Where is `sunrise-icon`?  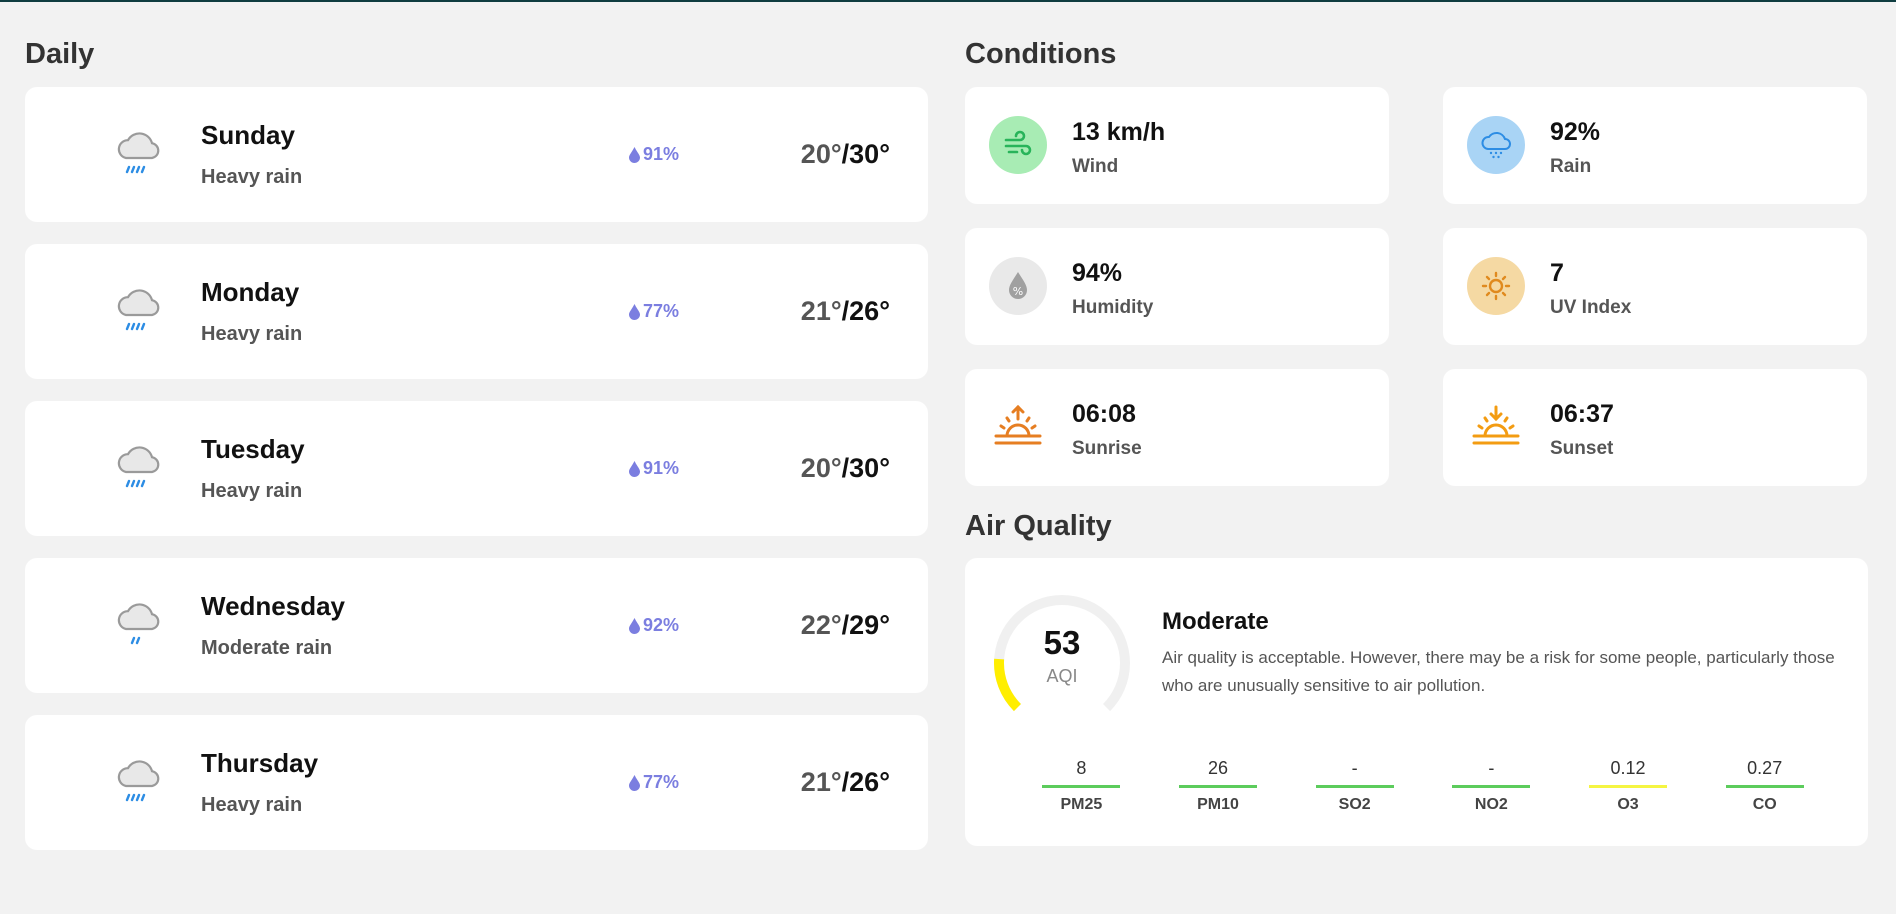
sunrise-icon is located at coordinates (1018, 427).